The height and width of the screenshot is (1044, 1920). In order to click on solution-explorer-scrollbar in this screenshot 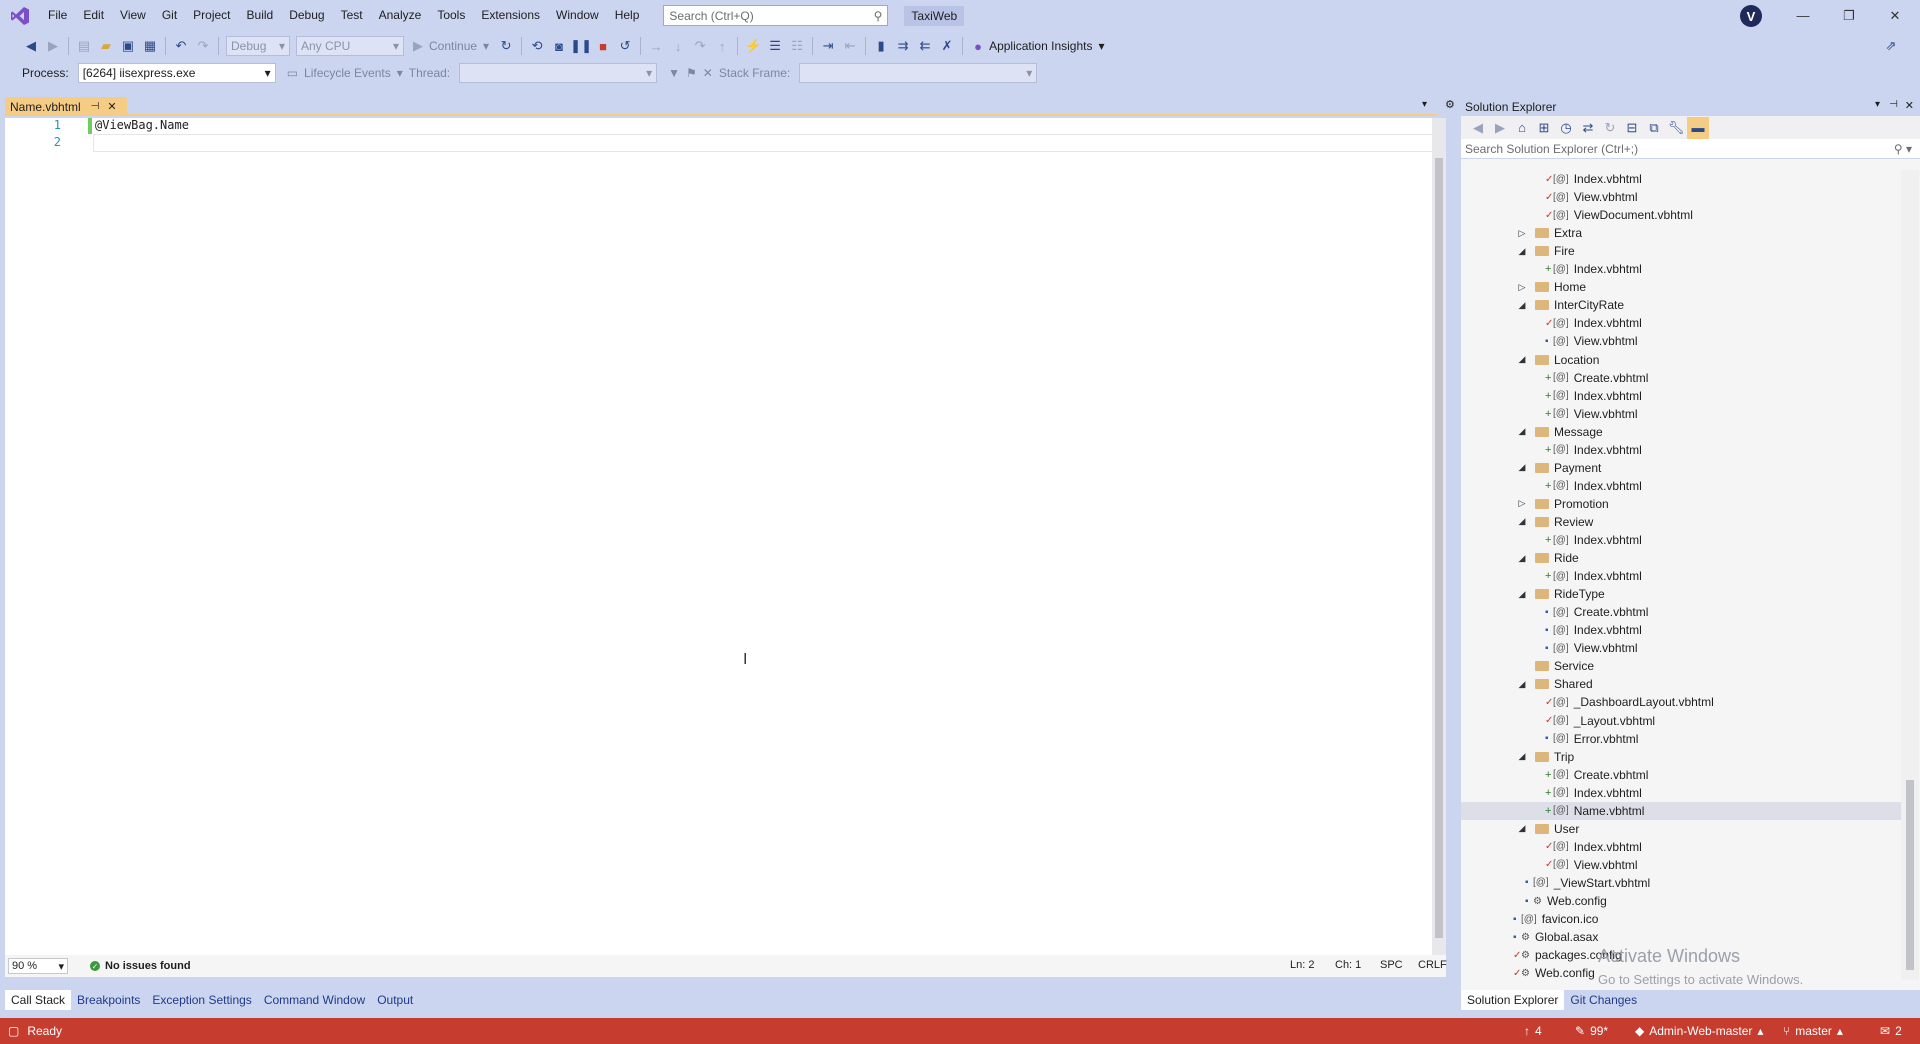, I will do `click(1910, 575)`.